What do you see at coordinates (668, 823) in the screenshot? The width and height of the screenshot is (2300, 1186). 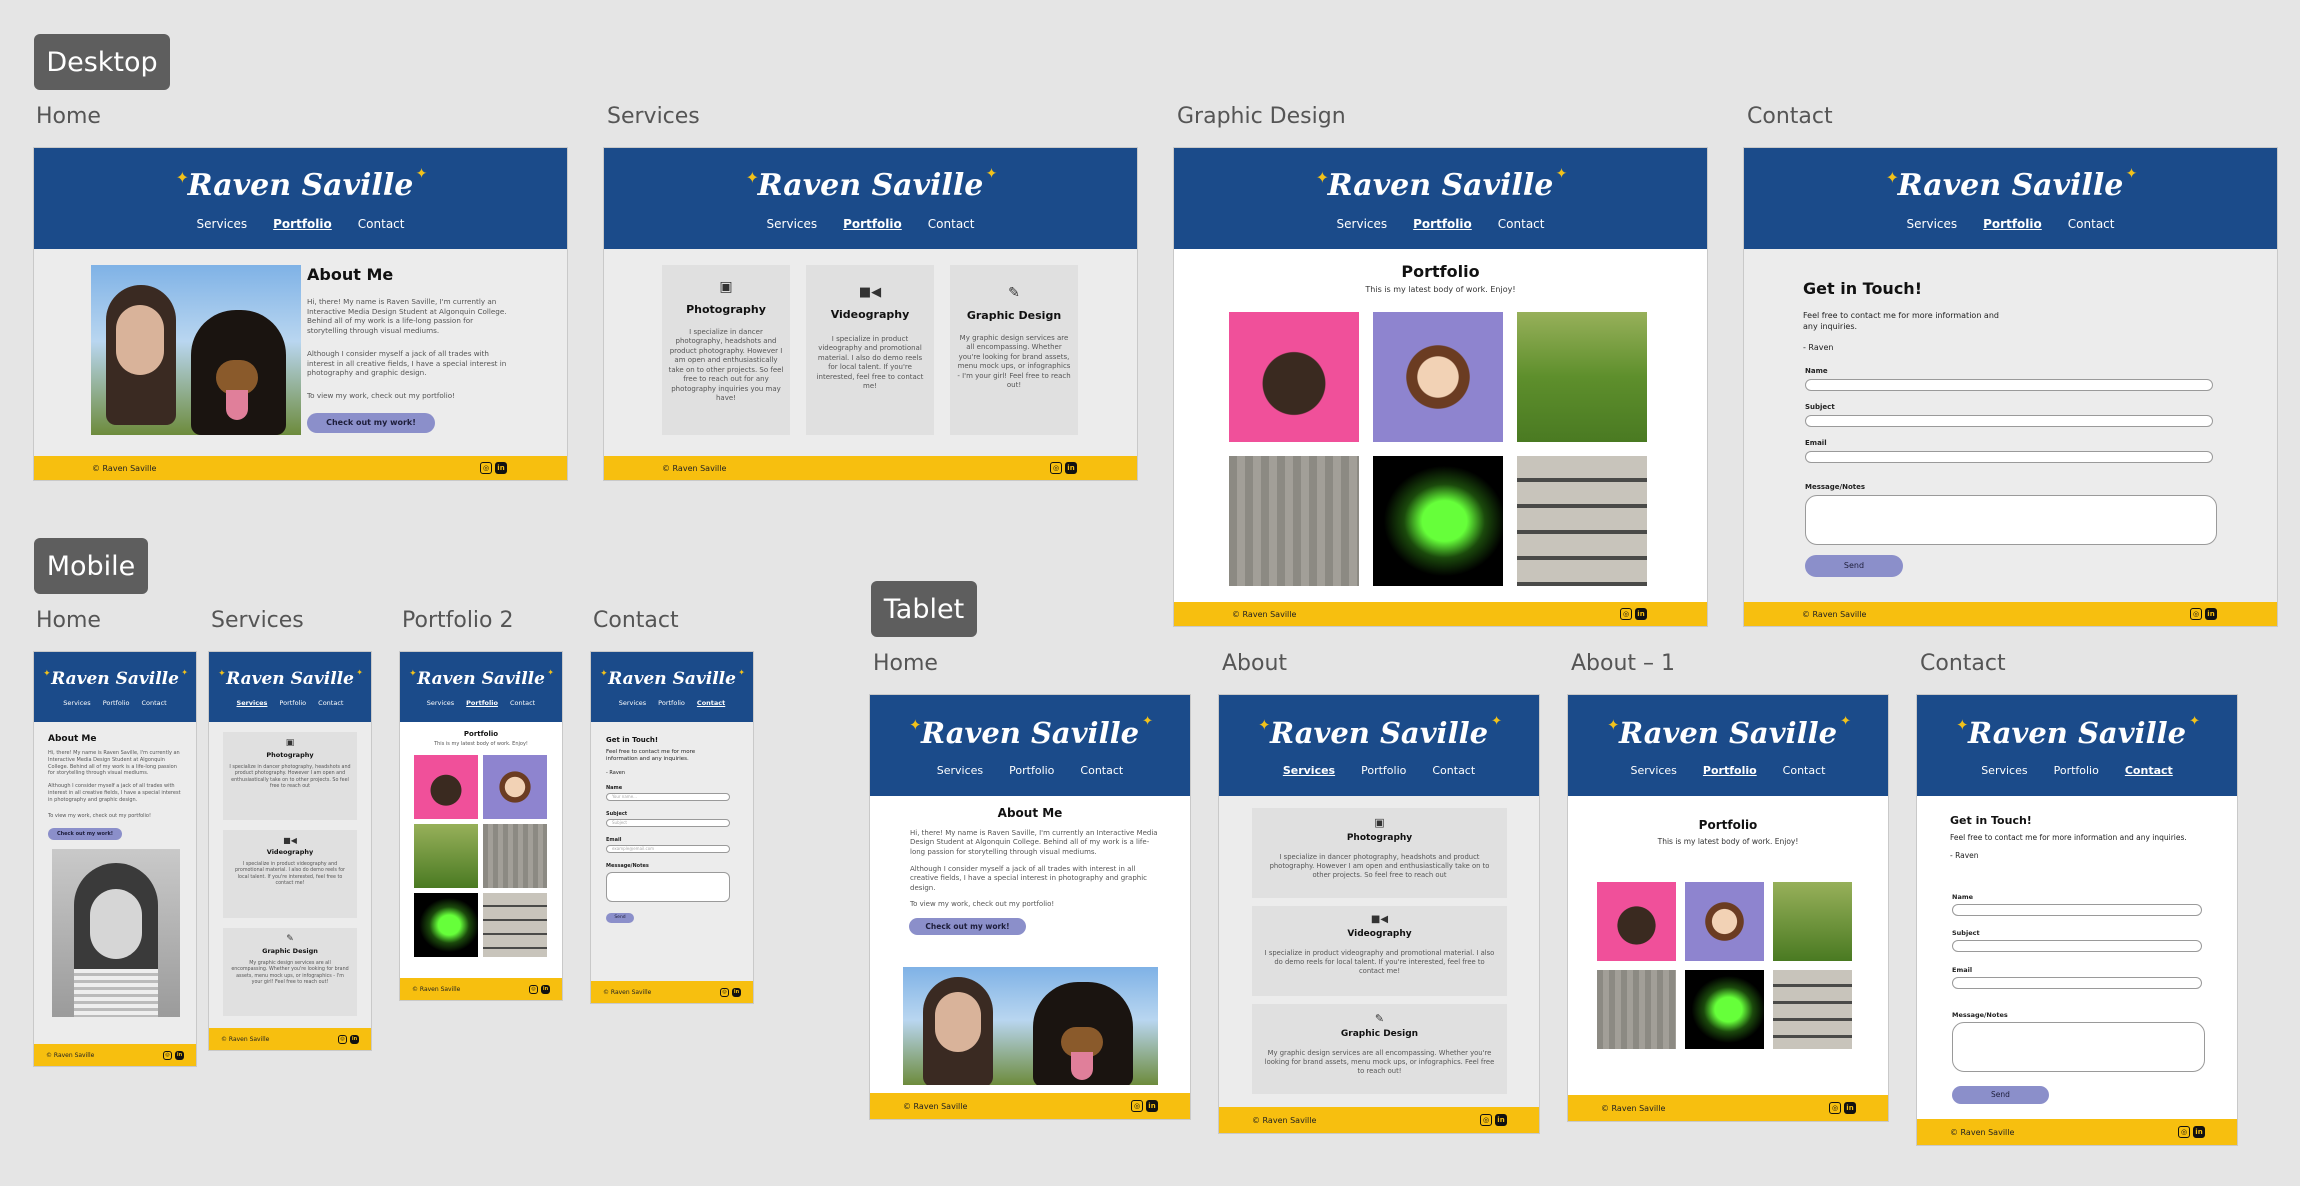 I see `subject-field: Subject` at bounding box center [668, 823].